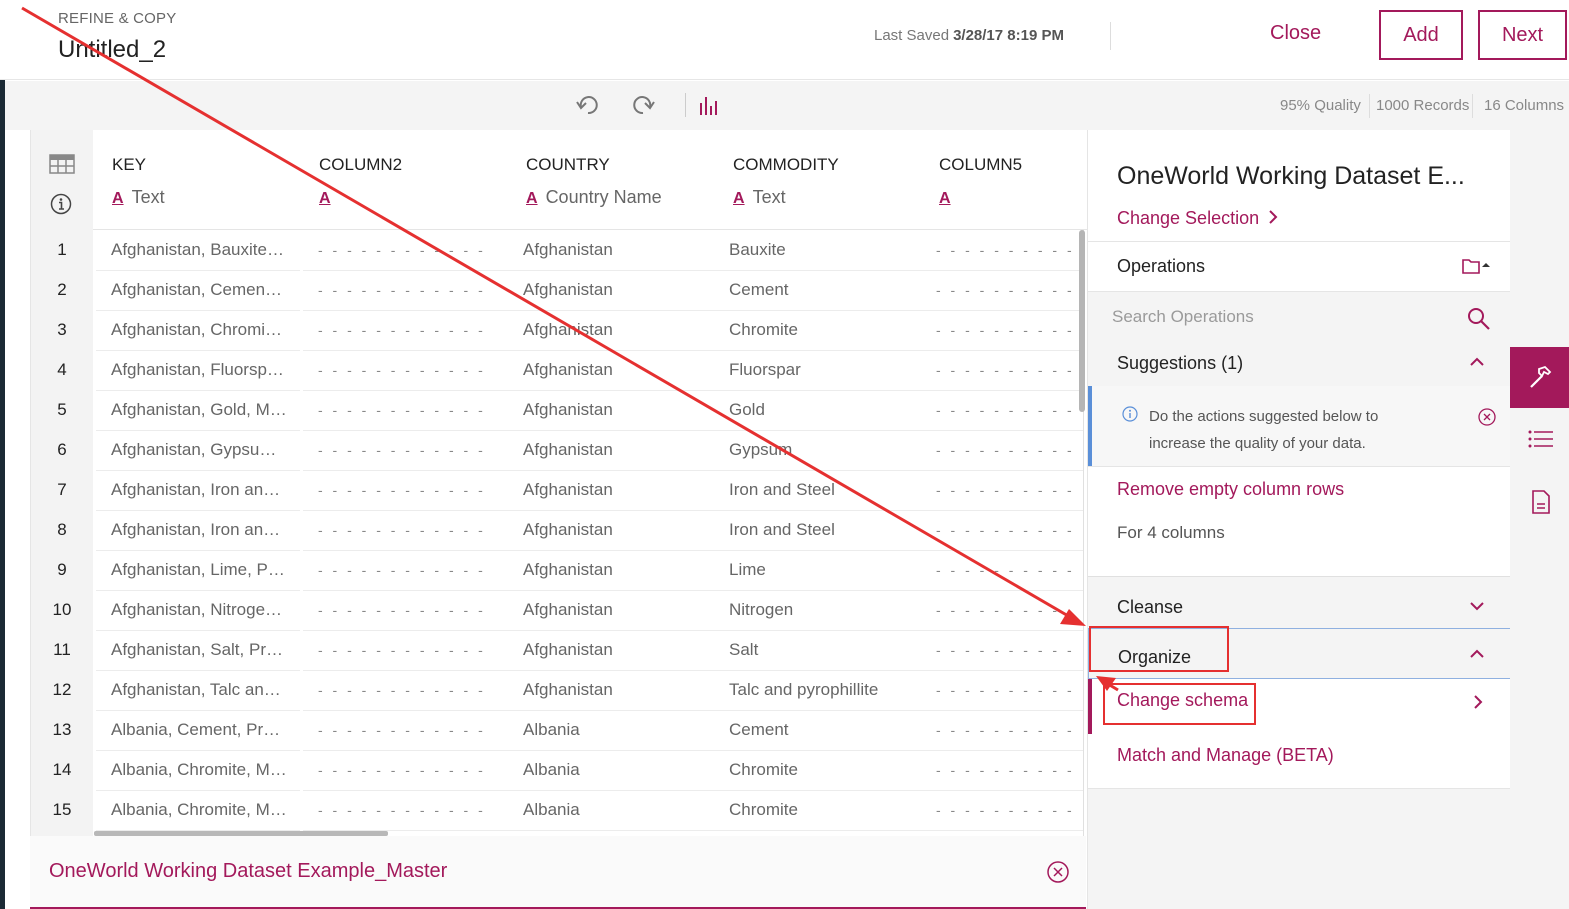 The image size is (1569, 909). What do you see at coordinates (568, 165) in the screenshot?
I see `column-header: COUNTRY` at bounding box center [568, 165].